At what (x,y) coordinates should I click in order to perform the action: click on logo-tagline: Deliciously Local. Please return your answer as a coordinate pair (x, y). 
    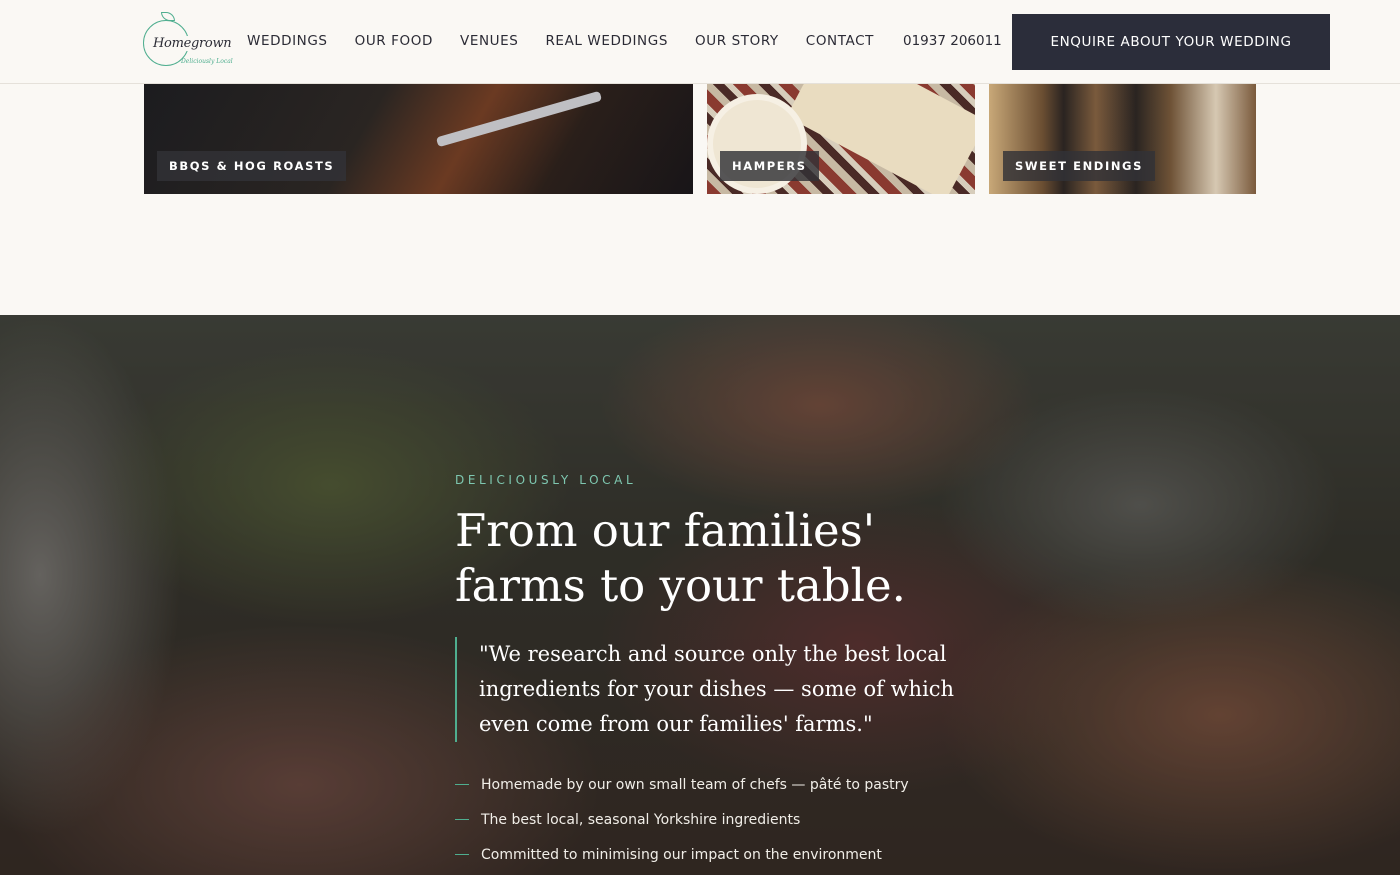
    Looking at the image, I should click on (207, 61).